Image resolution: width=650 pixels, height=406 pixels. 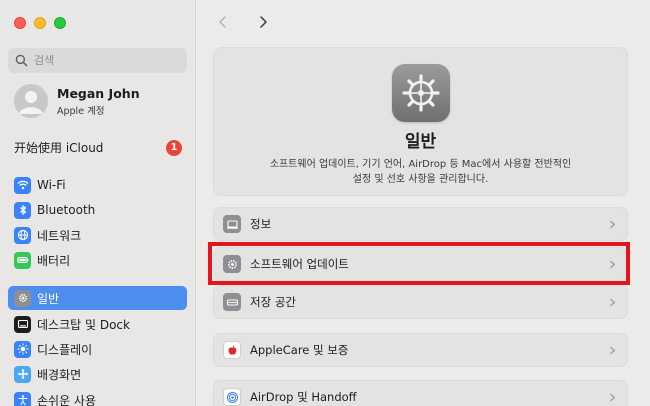 What do you see at coordinates (97, 210) in the screenshot?
I see `sidebar-item-bluetooth: Bluetooth` at bounding box center [97, 210].